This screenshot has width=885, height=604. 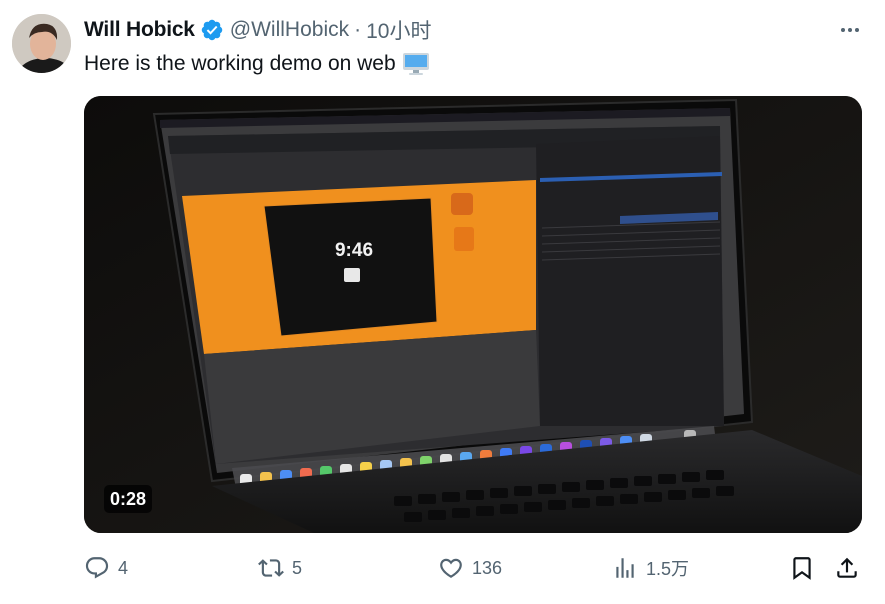 What do you see at coordinates (354, 250) in the screenshot?
I see `screen-clock: 9:46` at bounding box center [354, 250].